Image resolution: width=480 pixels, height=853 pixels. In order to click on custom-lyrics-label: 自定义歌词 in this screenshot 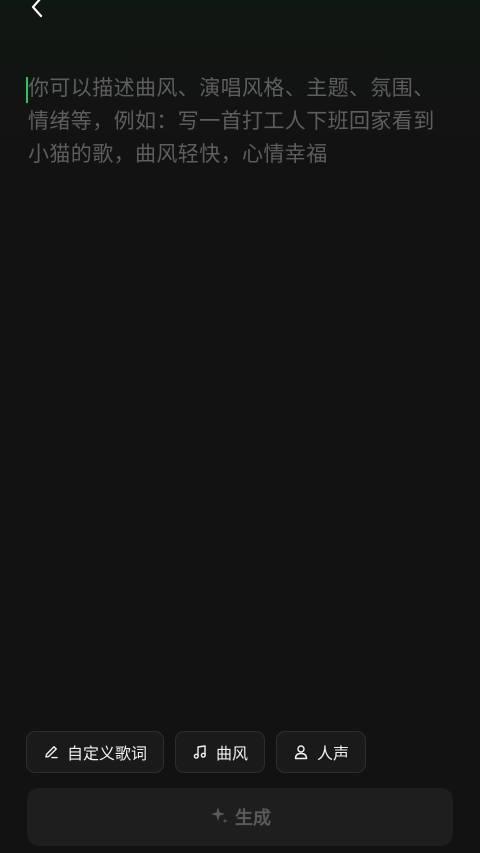, I will do `click(107, 753)`.